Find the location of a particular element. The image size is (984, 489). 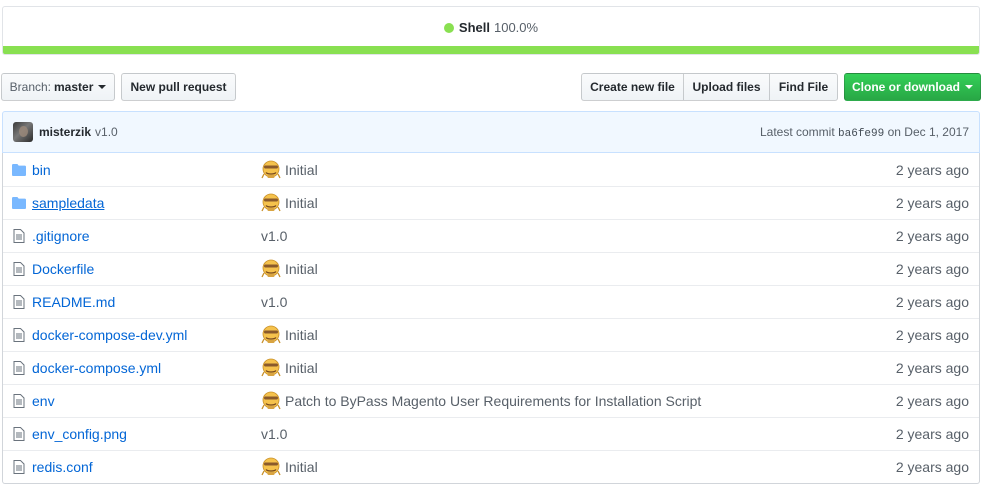

find-file-button: Find File is located at coordinates (803, 87).